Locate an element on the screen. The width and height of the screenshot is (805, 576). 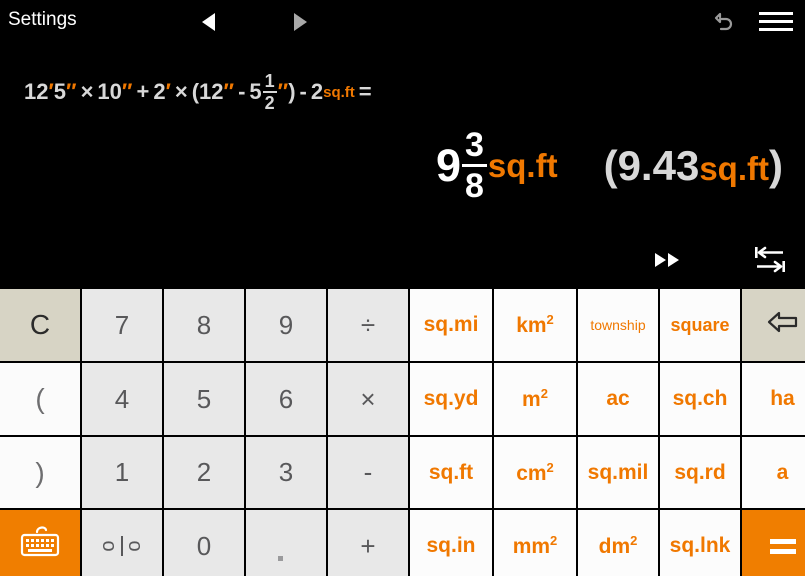
close-paren-key: ) is located at coordinates (40, 472).